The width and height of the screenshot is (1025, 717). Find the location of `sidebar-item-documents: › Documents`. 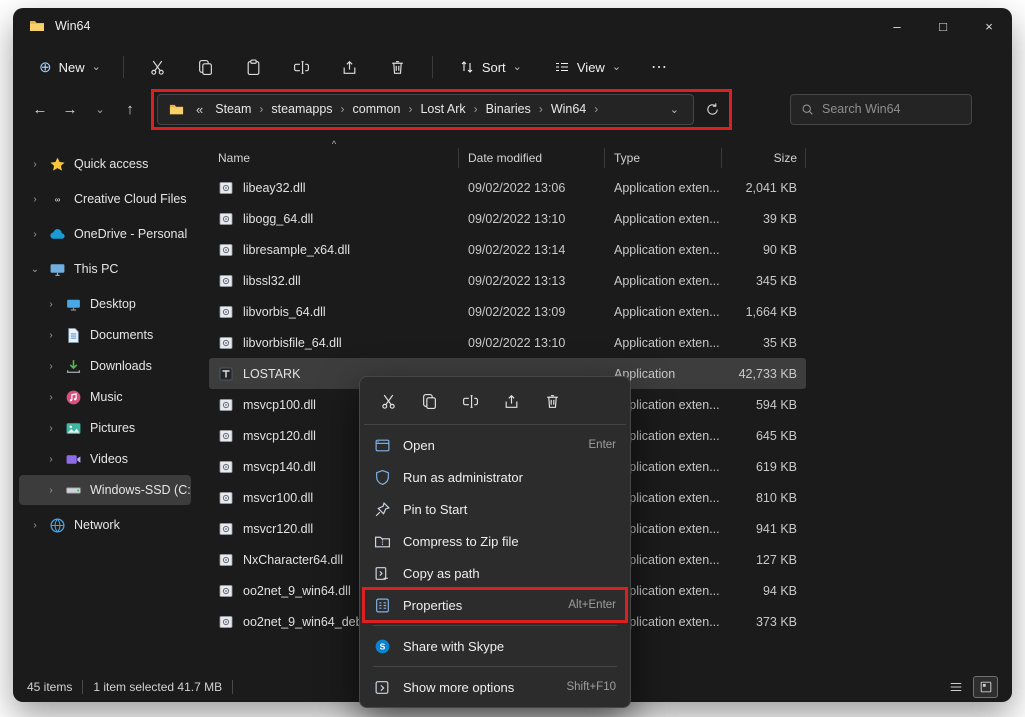

sidebar-item-documents: › Documents is located at coordinates (105, 335).